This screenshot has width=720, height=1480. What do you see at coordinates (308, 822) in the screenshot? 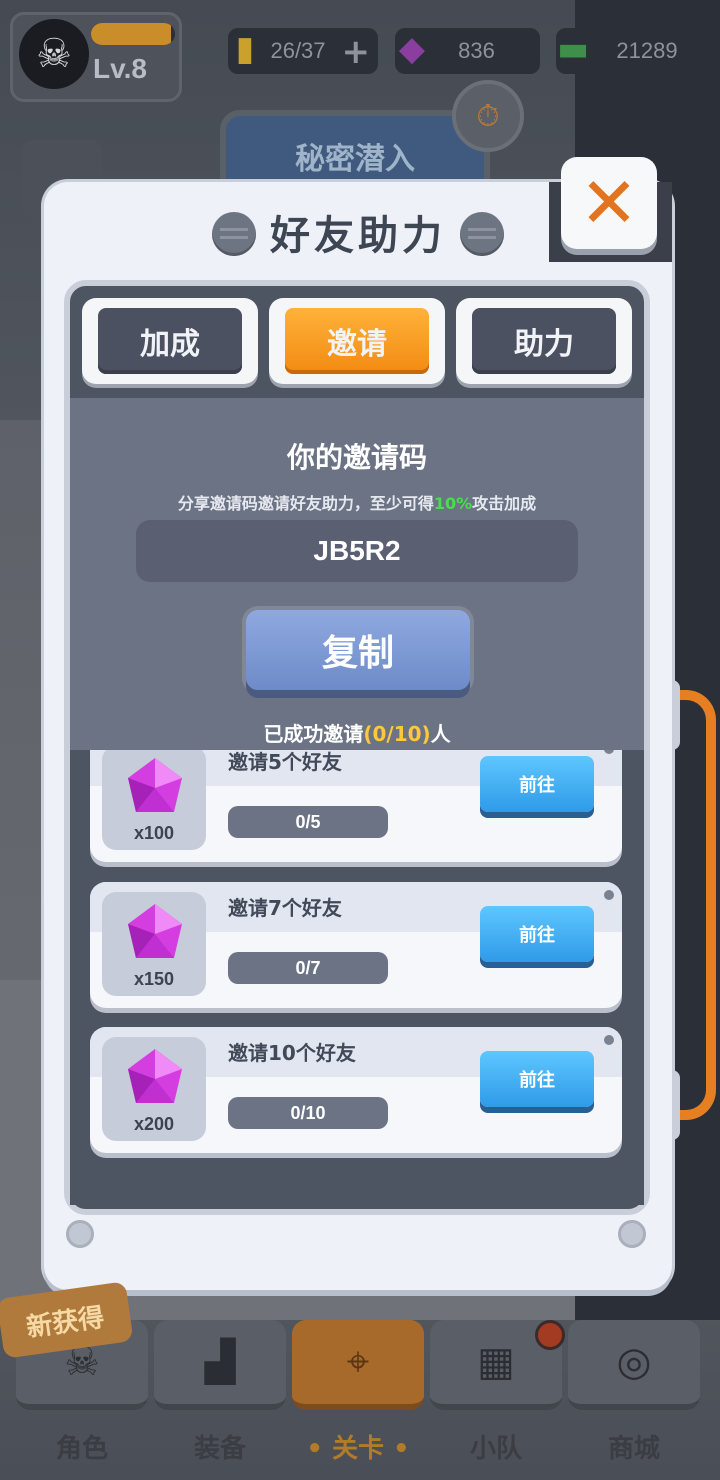
I see `task-progress: 0/5` at bounding box center [308, 822].